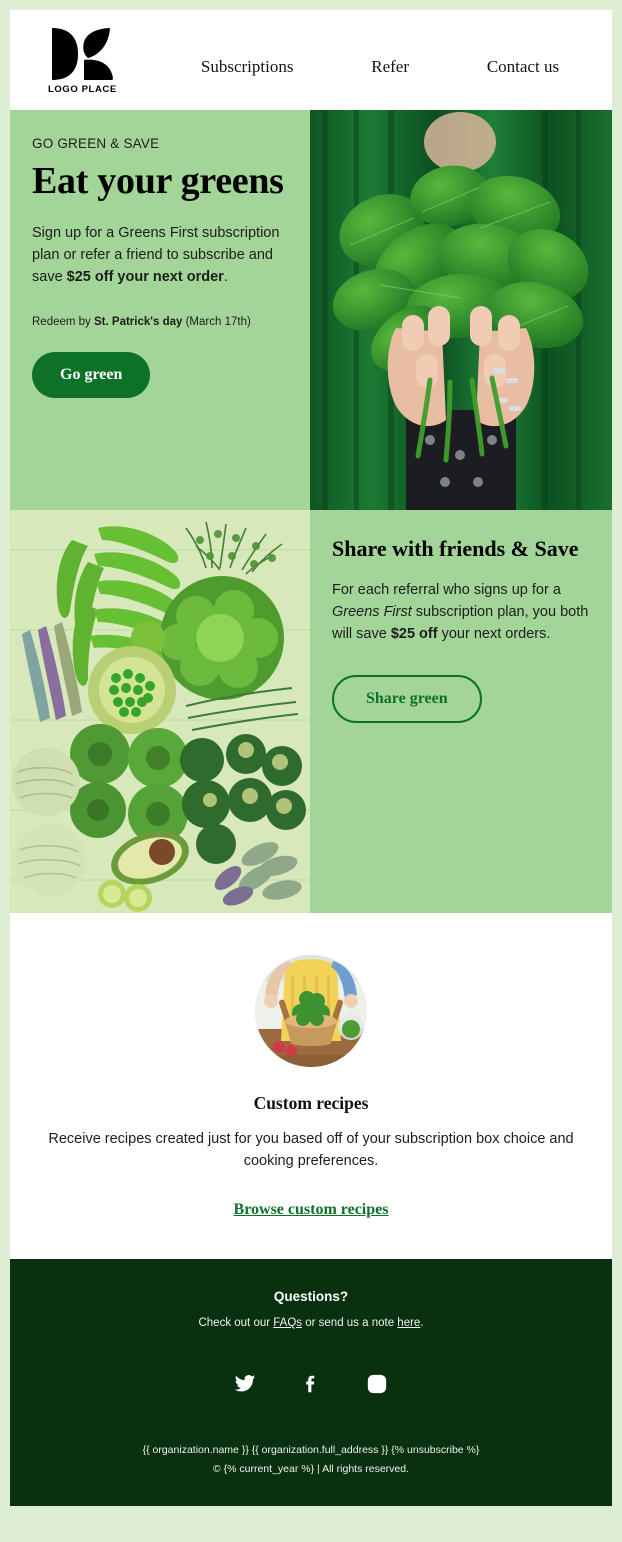  Describe the element at coordinates (96, 143) in the screenshot. I see `hero-eyebrow: GO GREEN & SAVE` at that location.